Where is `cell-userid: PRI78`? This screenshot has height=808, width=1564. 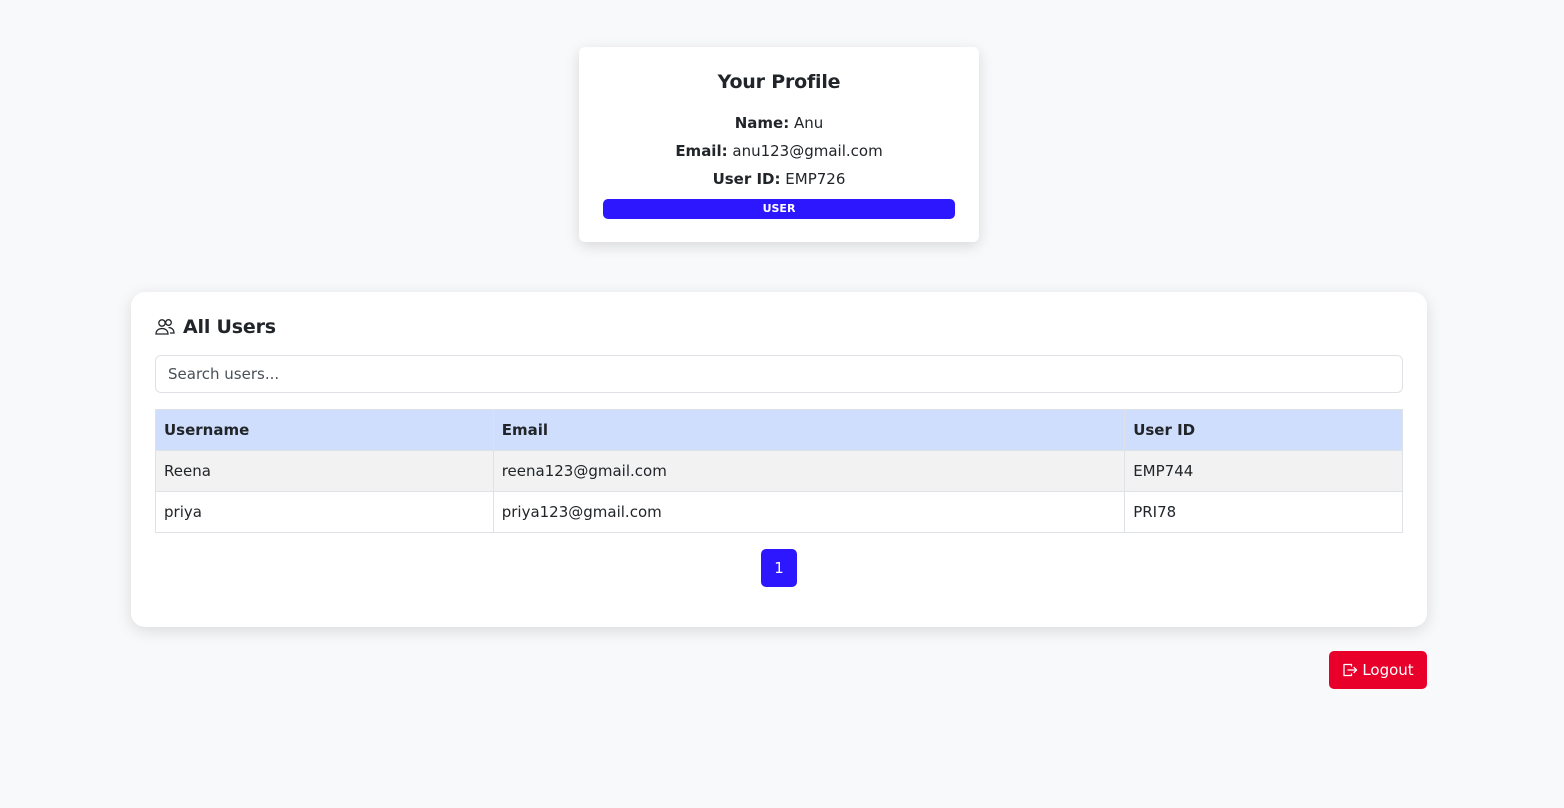
cell-userid: PRI78 is located at coordinates (1263, 512).